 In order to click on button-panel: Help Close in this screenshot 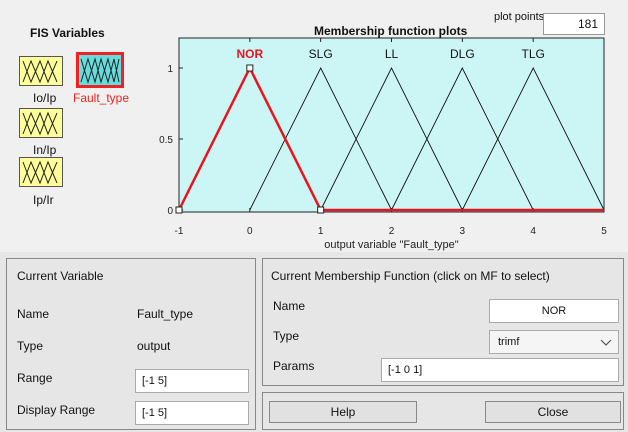, I will do `click(443, 411)`.